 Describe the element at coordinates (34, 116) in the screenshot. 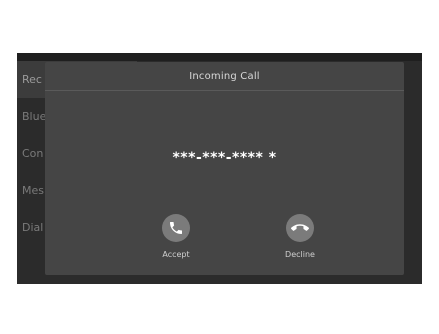

I see `menu-item-label: Blue` at that location.